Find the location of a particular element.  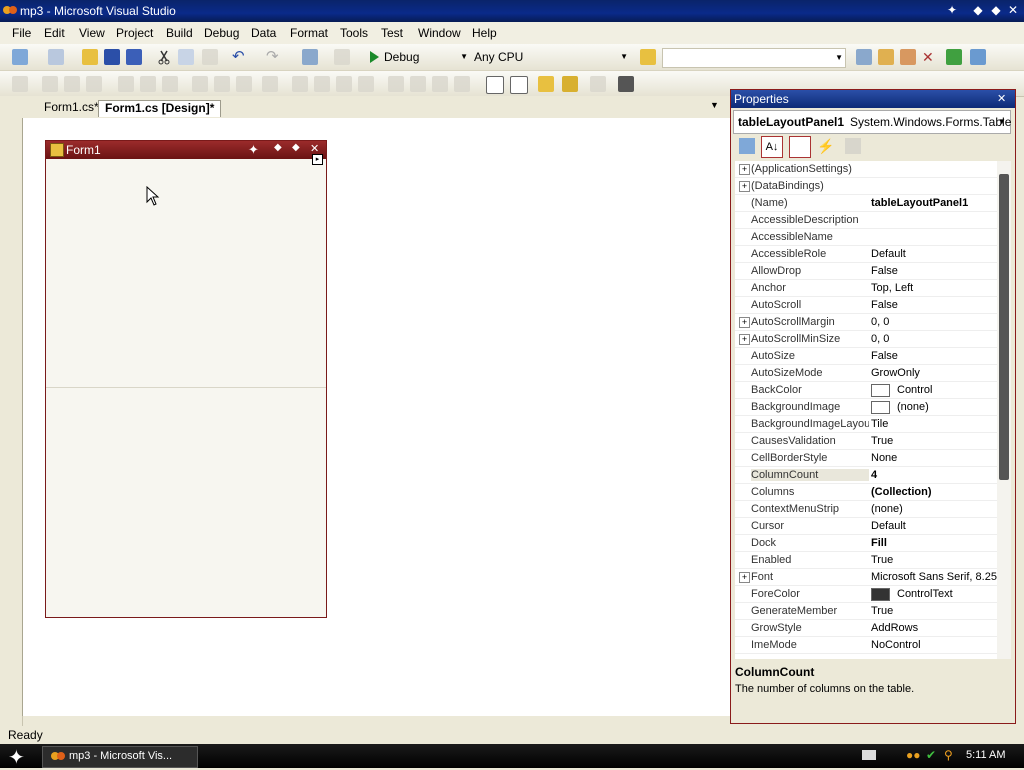

align-rights-icon is located at coordinates (94, 84).